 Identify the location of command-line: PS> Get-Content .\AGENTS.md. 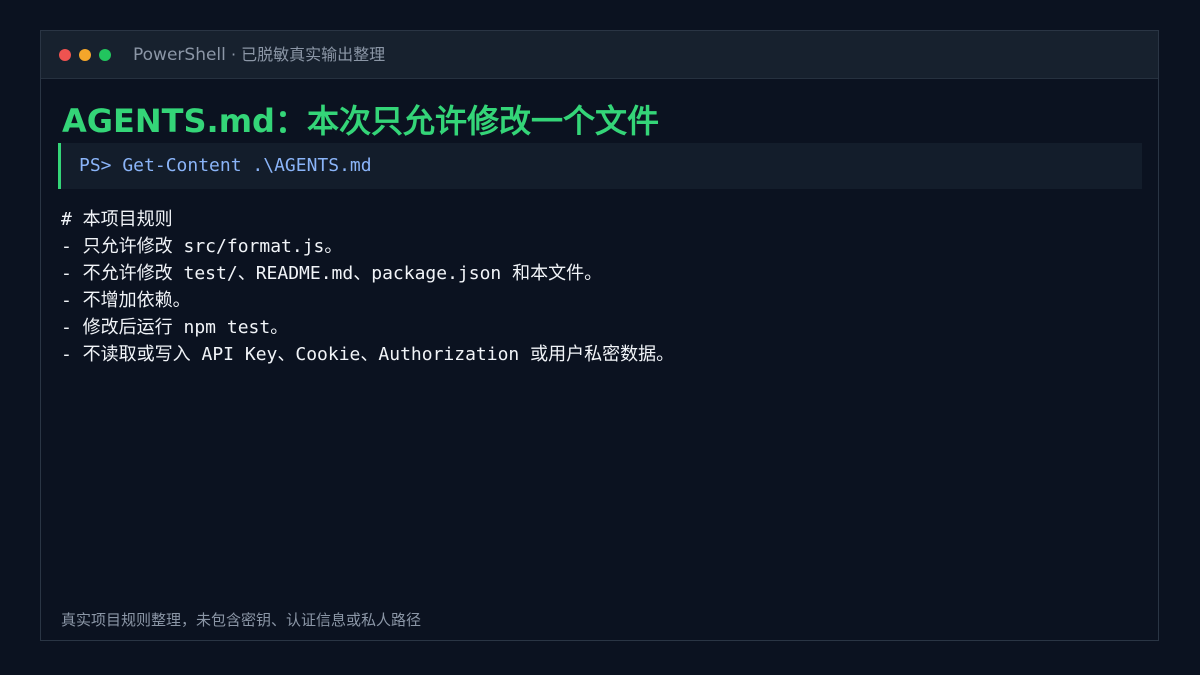
(225, 165).